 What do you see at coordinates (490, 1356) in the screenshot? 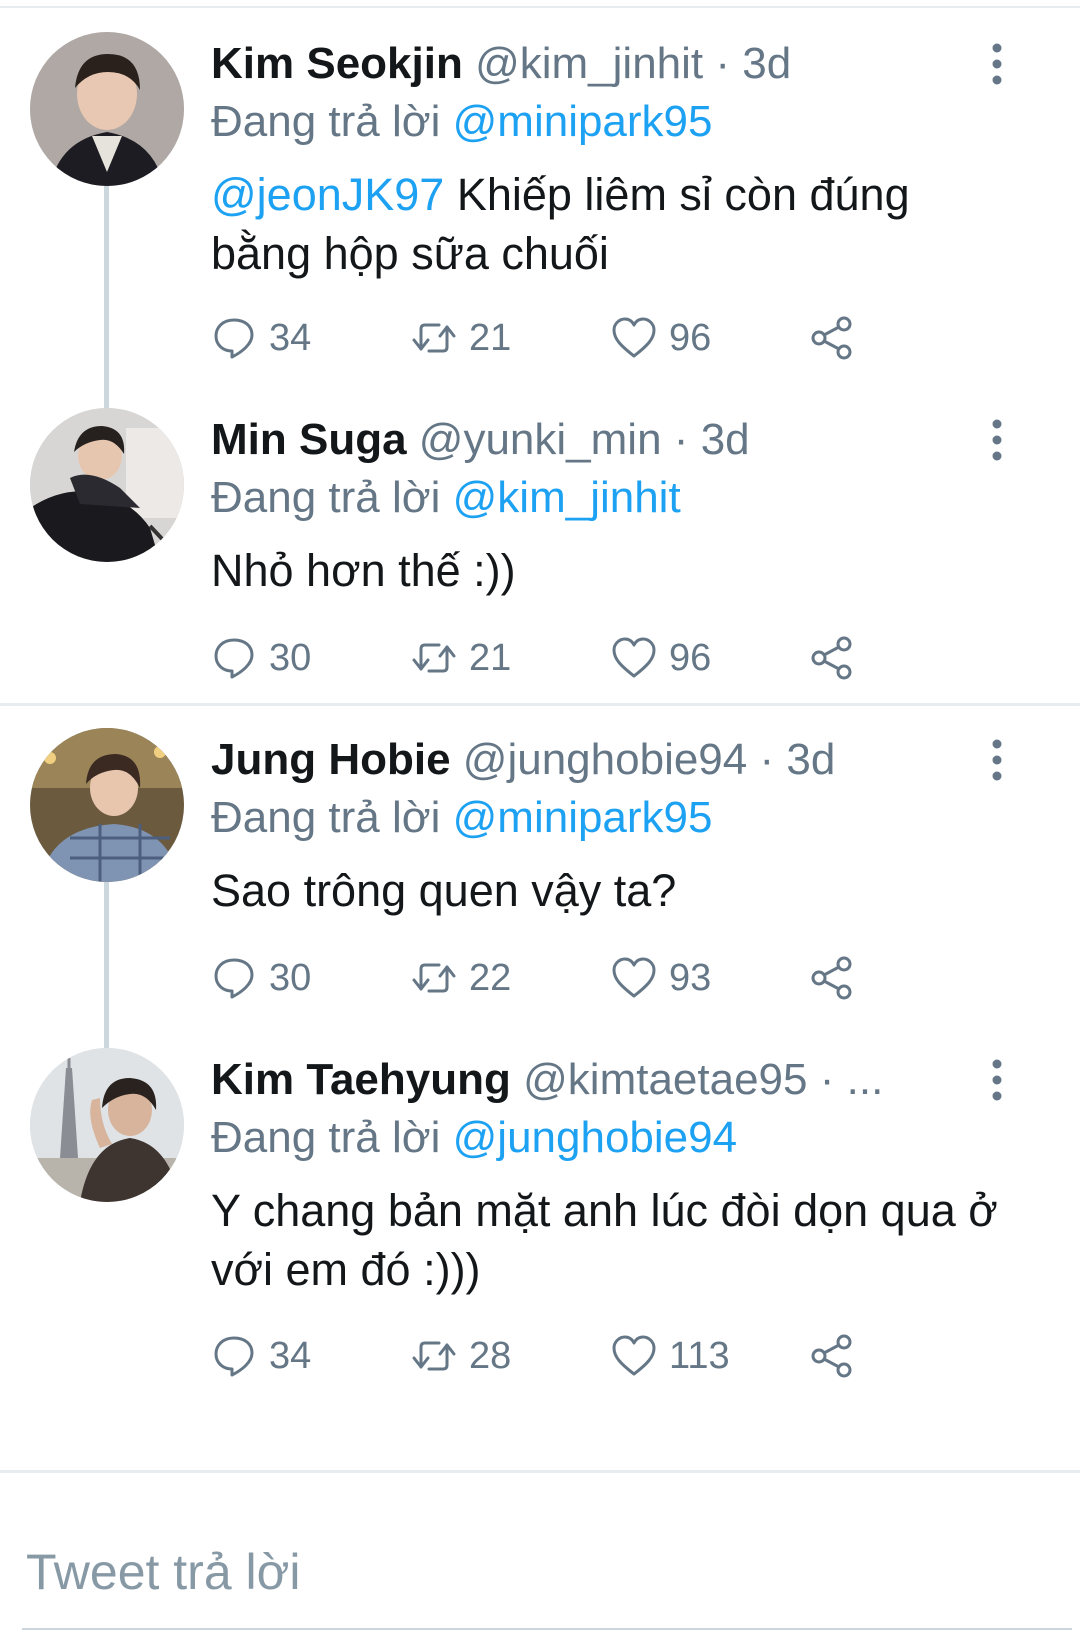
I see `retweet-count: 28` at bounding box center [490, 1356].